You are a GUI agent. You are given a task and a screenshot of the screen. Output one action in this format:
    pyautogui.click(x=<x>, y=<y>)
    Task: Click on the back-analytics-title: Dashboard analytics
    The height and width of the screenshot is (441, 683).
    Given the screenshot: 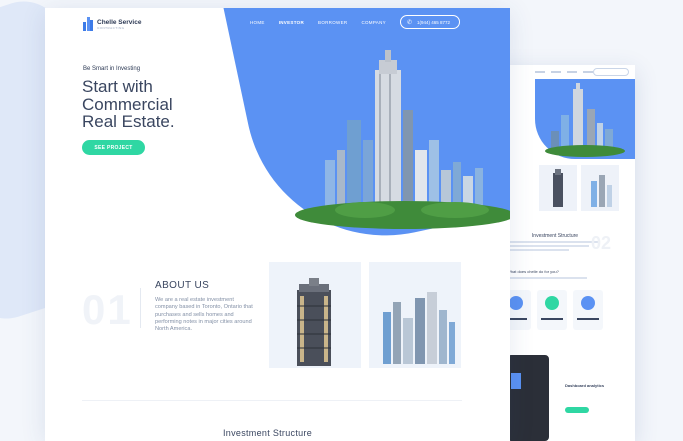 What is the action you would take?
    pyautogui.click(x=585, y=385)
    